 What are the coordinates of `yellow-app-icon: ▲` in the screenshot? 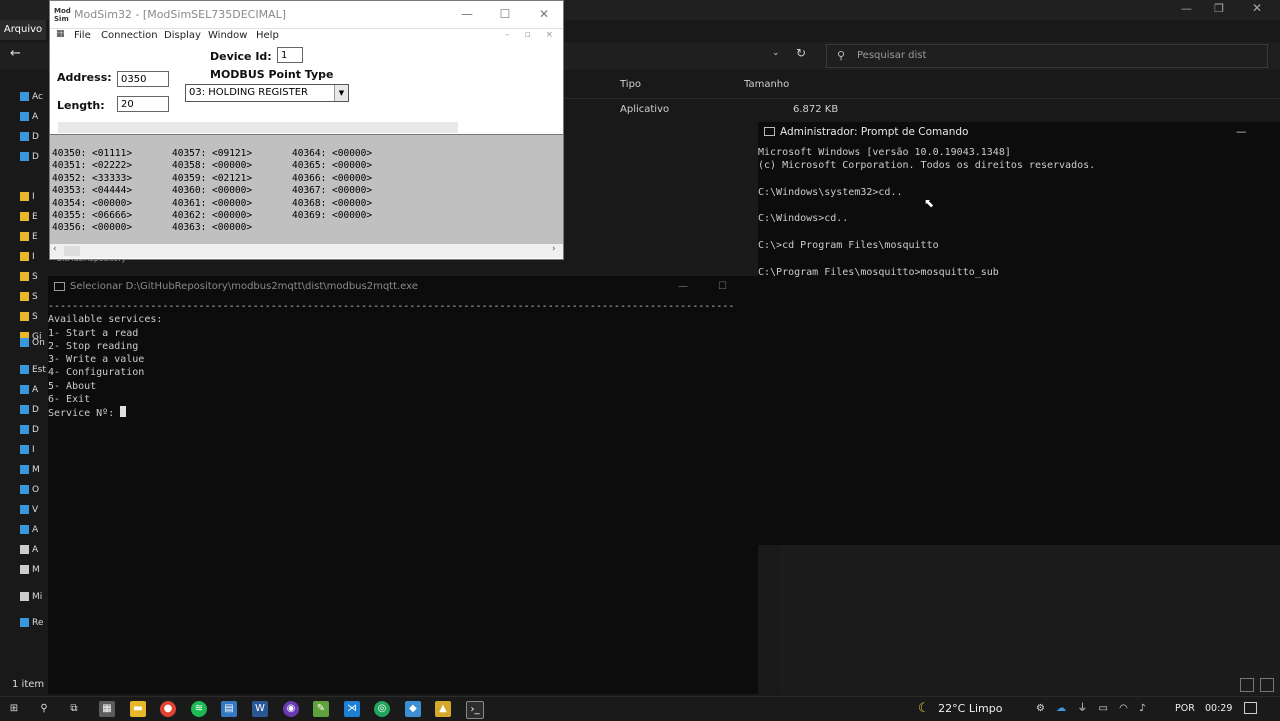 It's located at (443, 709).